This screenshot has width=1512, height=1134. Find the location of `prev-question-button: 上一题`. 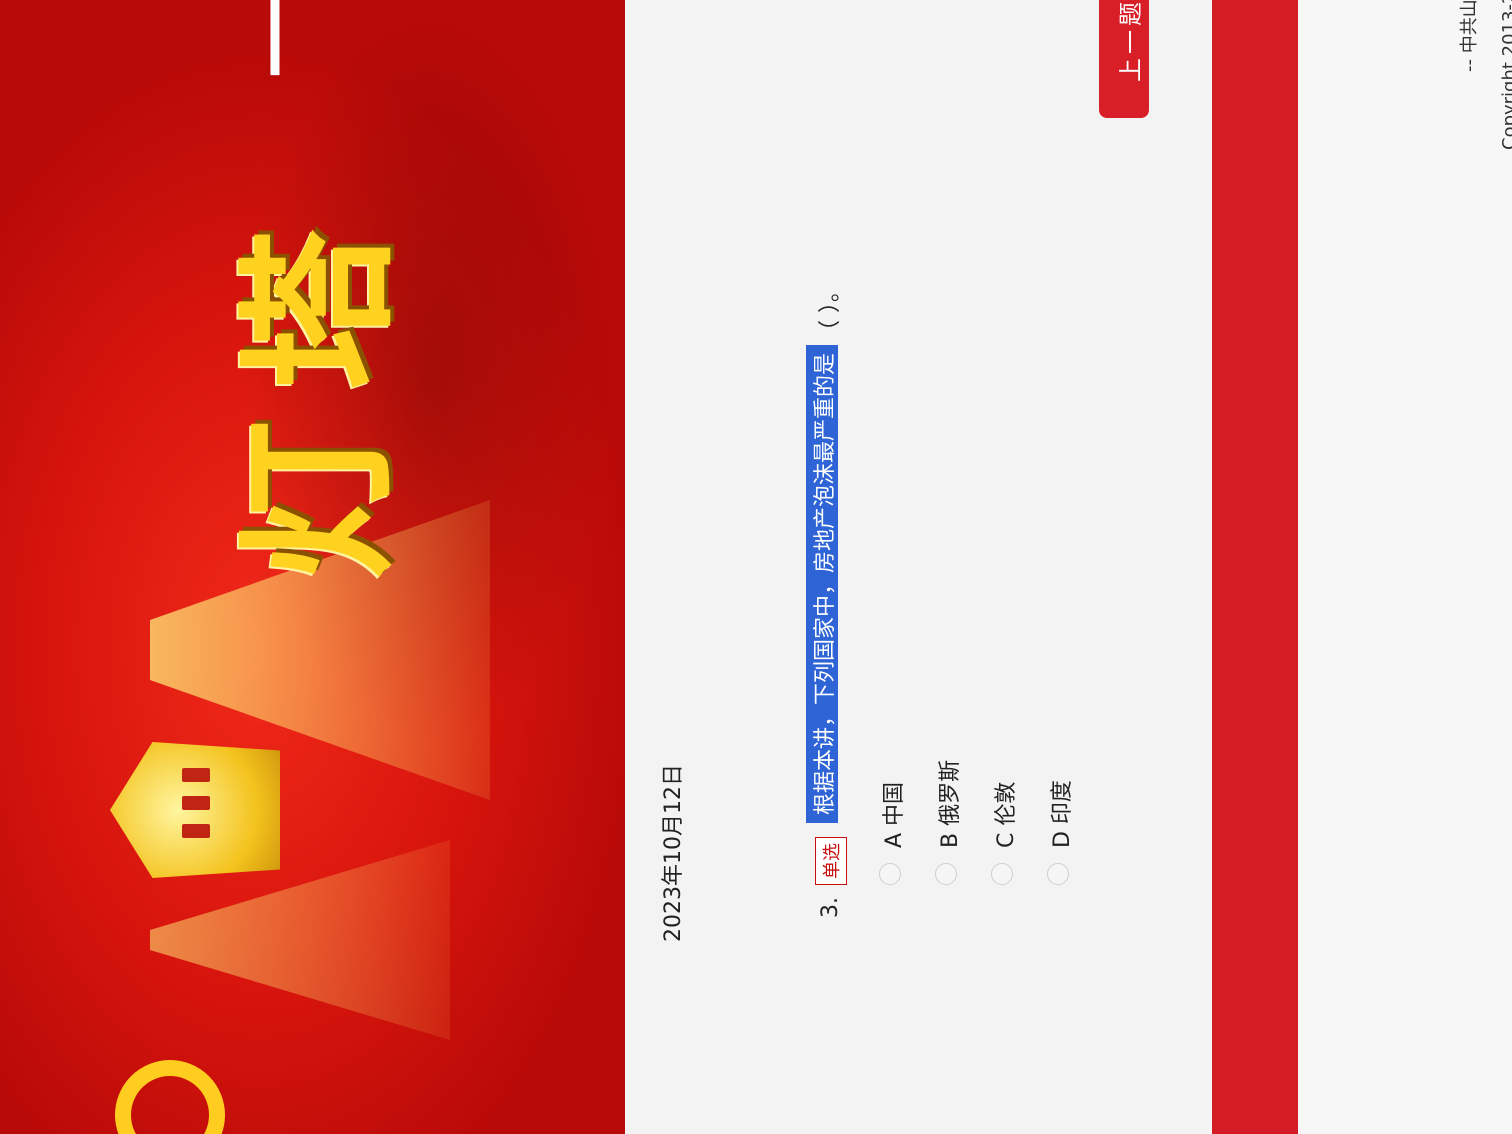

prev-question-button: 上一题 is located at coordinates (1124, 59).